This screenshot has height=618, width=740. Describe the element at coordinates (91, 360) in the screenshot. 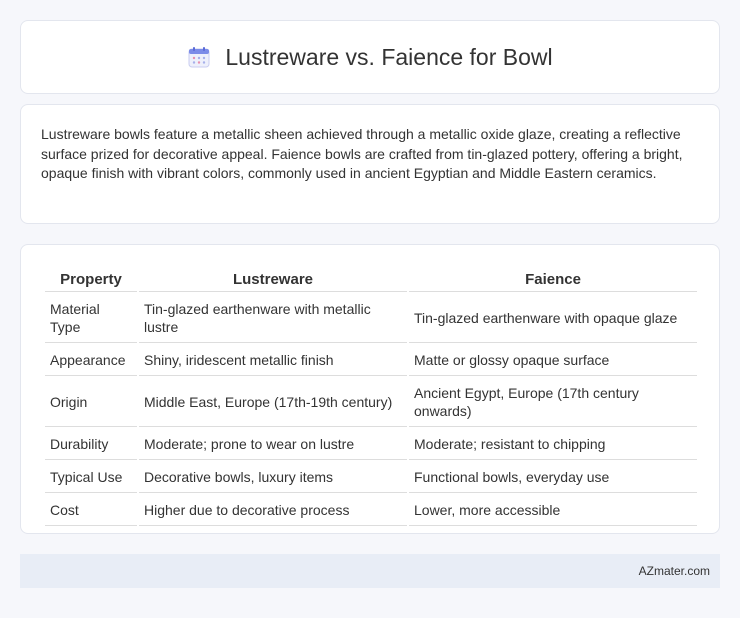

I see `cell-property: Appearance` at that location.